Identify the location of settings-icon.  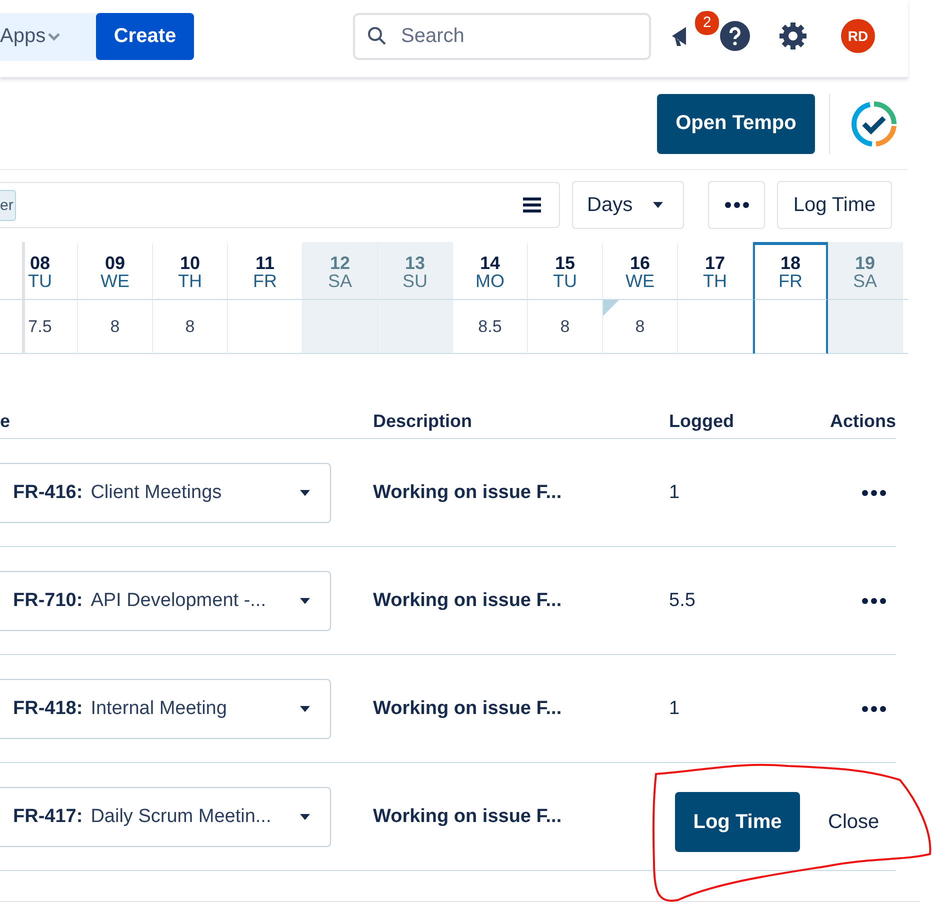
(793, 36).